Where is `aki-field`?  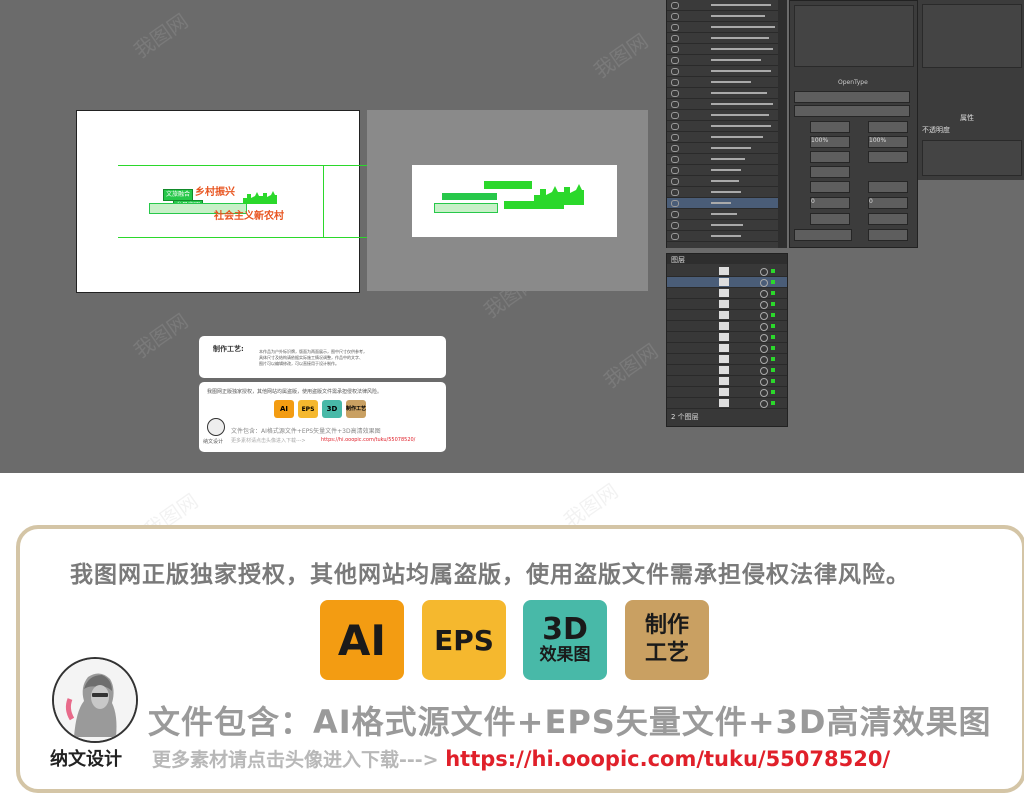
aki-field is located at coordinates (830, 187).